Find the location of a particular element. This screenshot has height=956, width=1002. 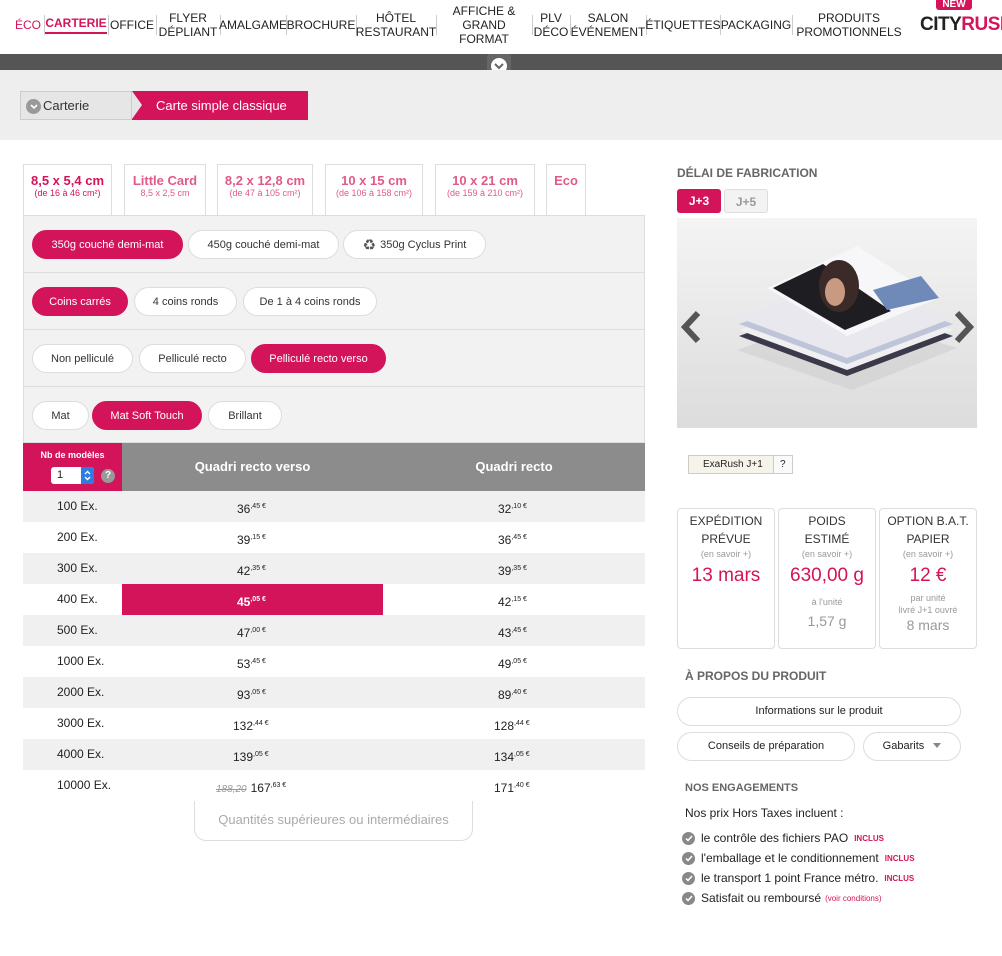

help-icon: ? is located at coordinates (108, 476).